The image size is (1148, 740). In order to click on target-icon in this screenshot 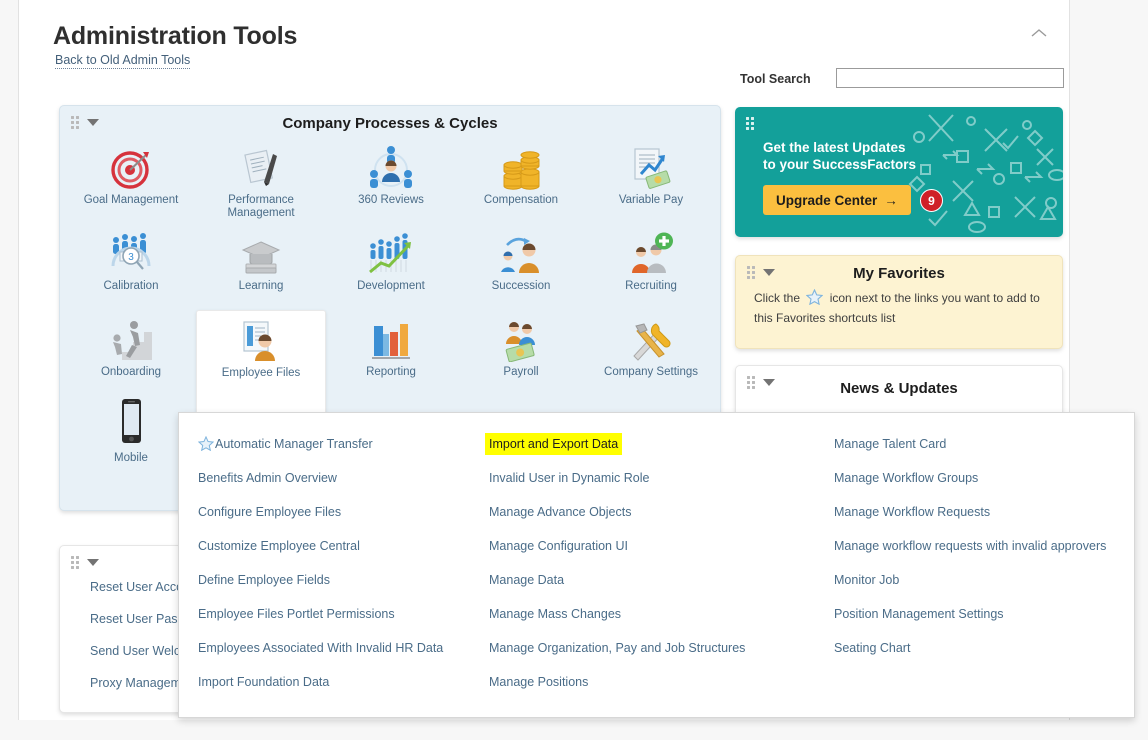, I will do `click(131, 166)`.